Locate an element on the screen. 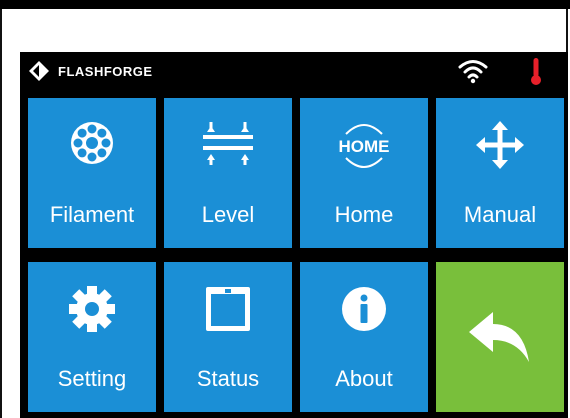 The image size is (570, 418). status-label: Status is located at coordinates (228, 378).